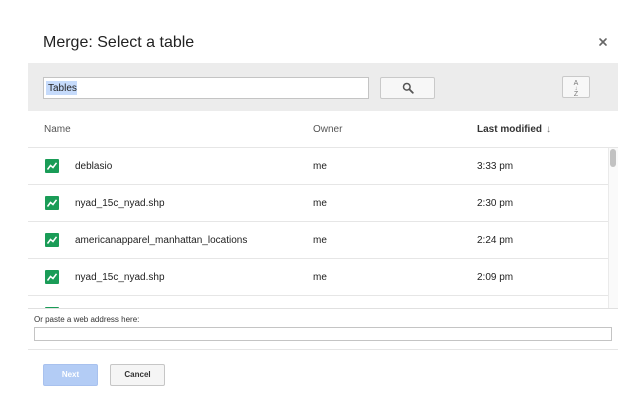  I want to click on next-button: Next, so click(70, 375).